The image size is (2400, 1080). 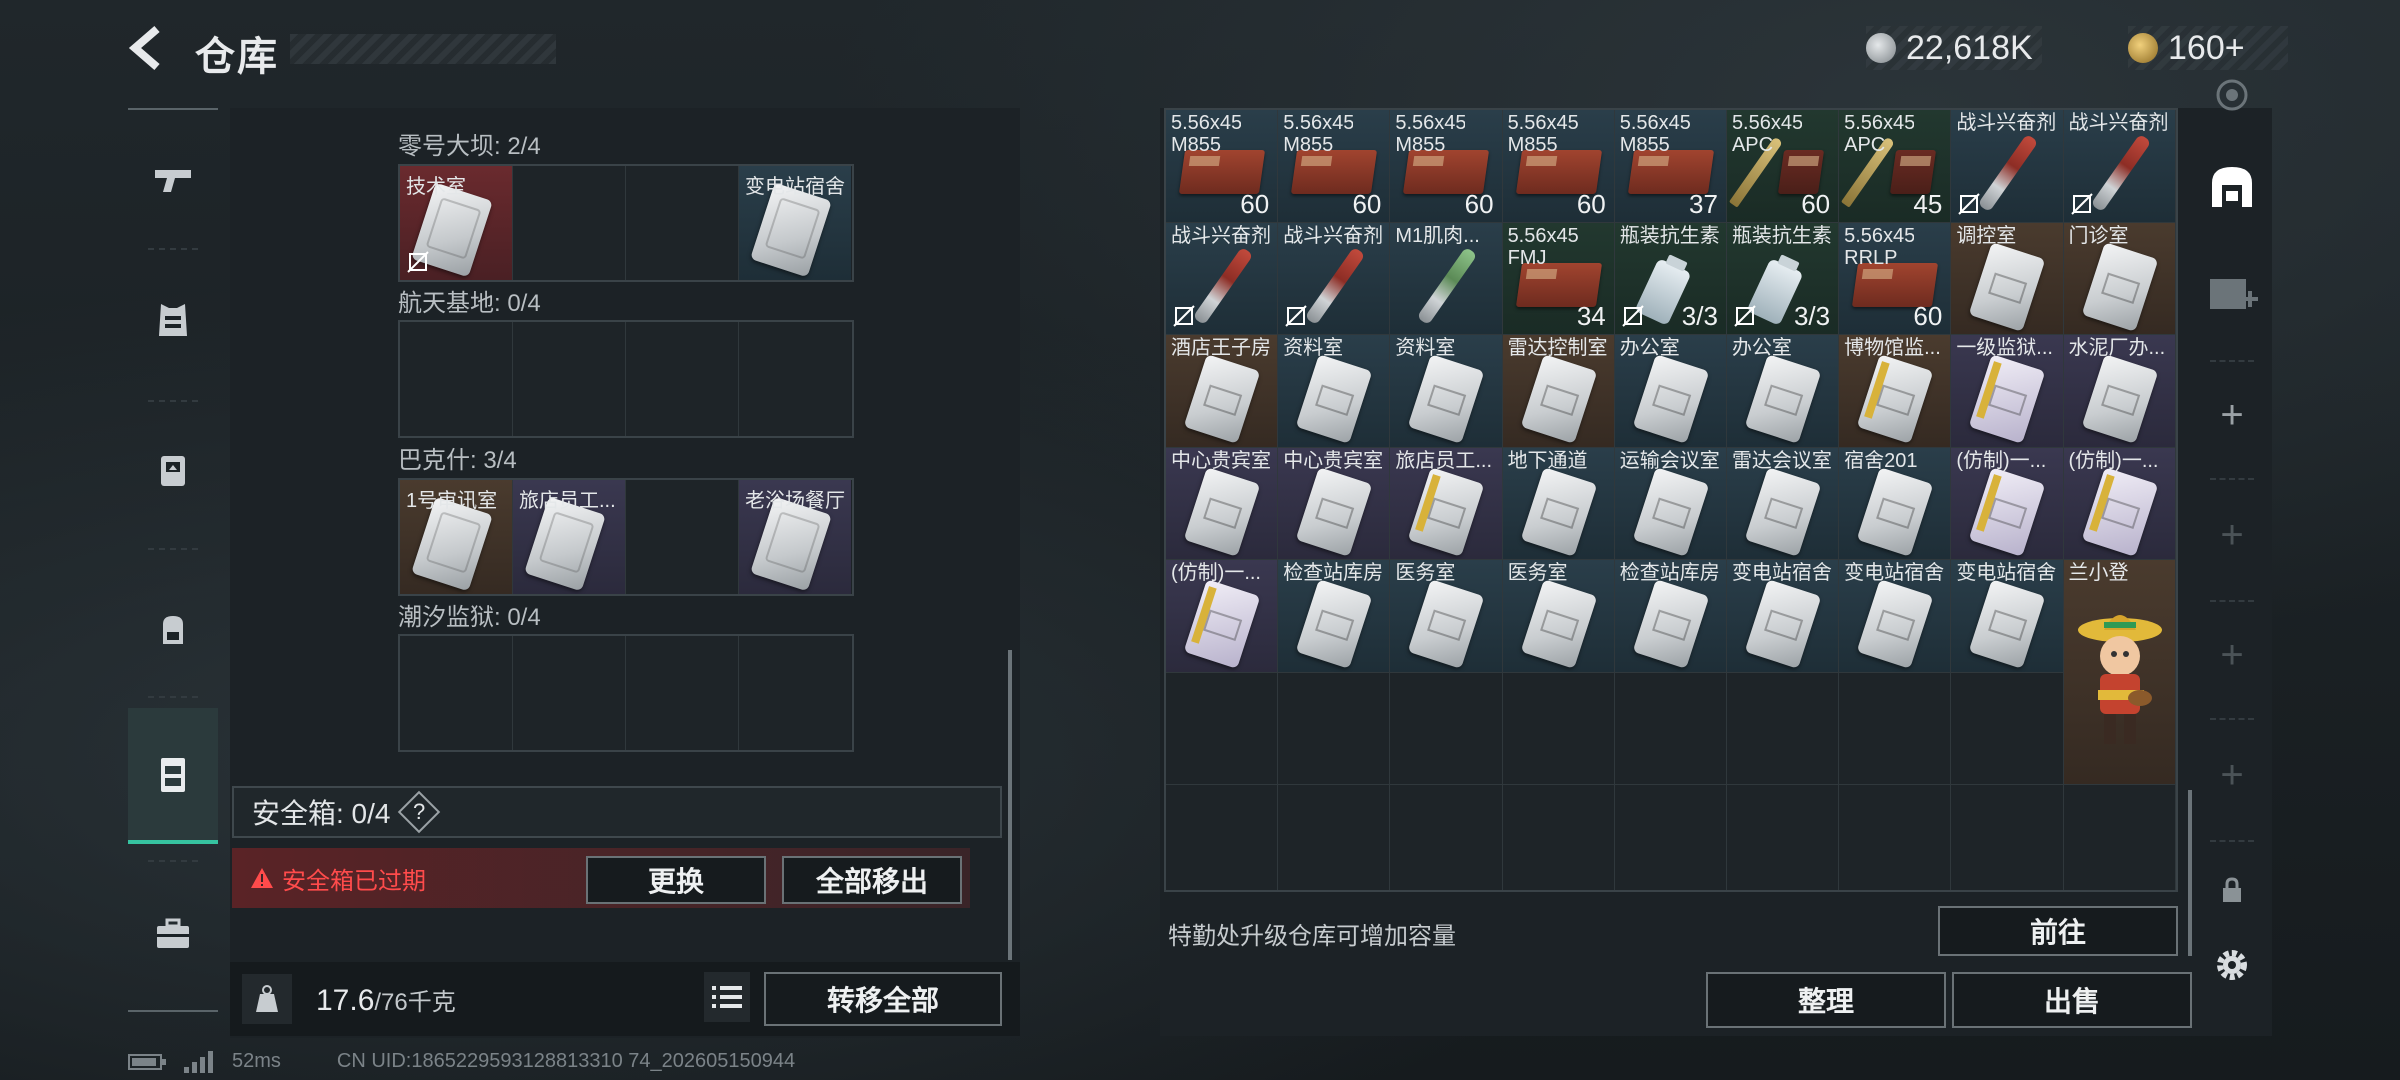 What do you see at coordinates (173, 470) in the screenshot?
I see `nav-chest-rig` at bounding box center [173, 470].